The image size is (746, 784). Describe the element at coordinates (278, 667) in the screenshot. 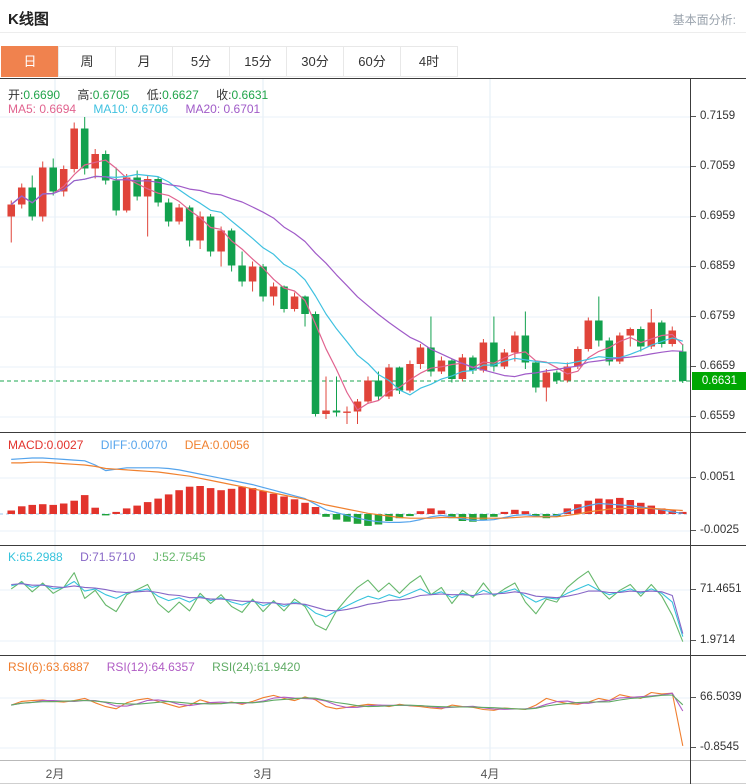

I see `rsi24-value: 61.9420` at that location.